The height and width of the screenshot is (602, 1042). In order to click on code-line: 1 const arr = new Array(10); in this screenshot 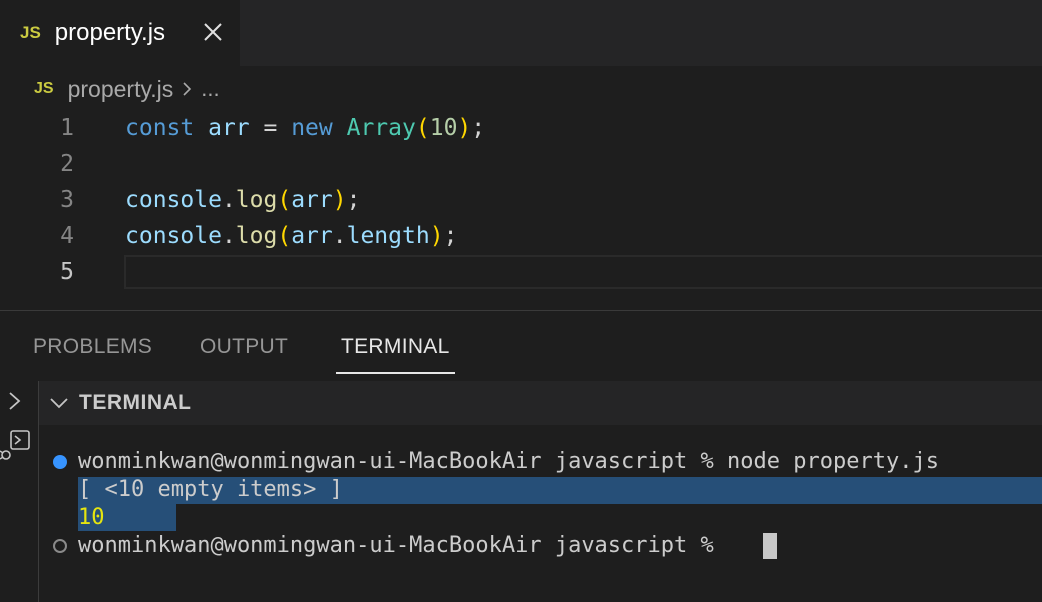, I will do `click(521, 128)`.